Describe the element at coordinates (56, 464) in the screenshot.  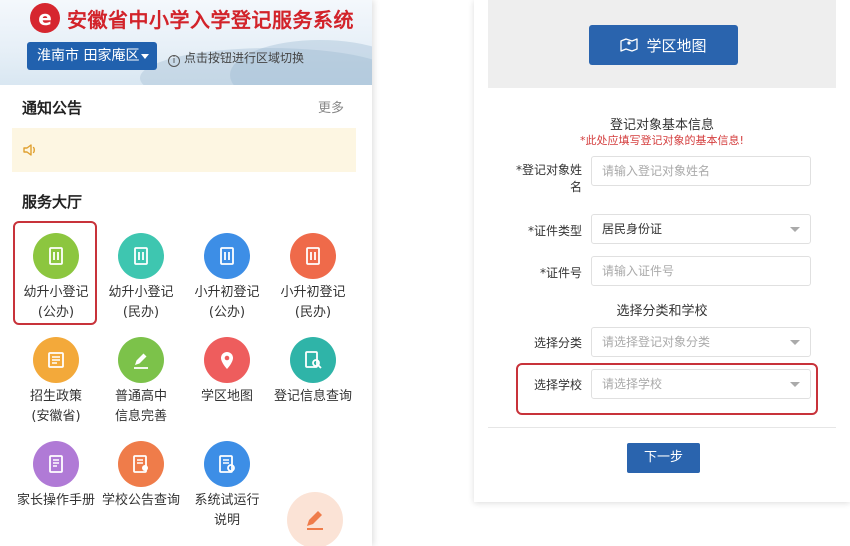
I see `manual-icon` at that location.